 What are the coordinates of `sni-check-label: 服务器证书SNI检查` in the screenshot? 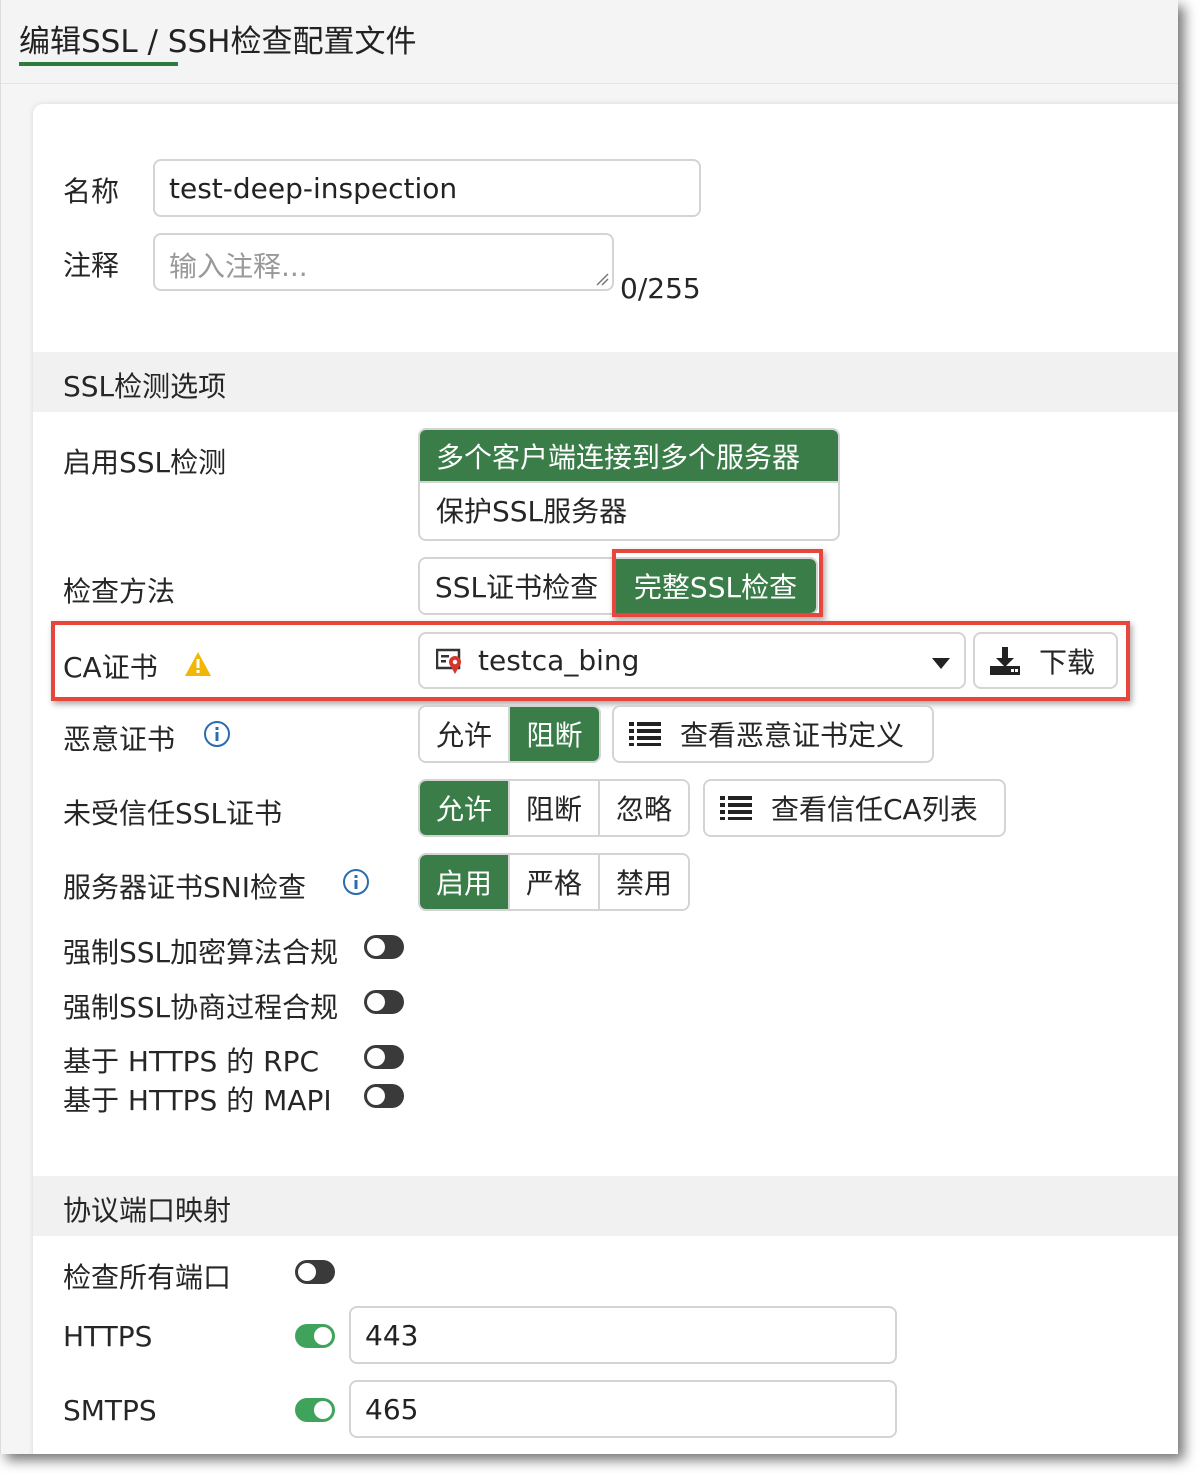 It's located at (184, 887).